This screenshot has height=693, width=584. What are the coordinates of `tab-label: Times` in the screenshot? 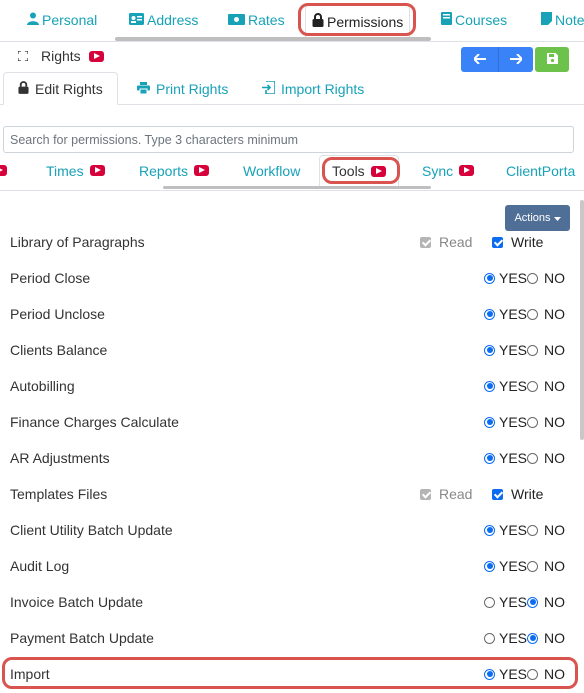 It's located at (65, 170).